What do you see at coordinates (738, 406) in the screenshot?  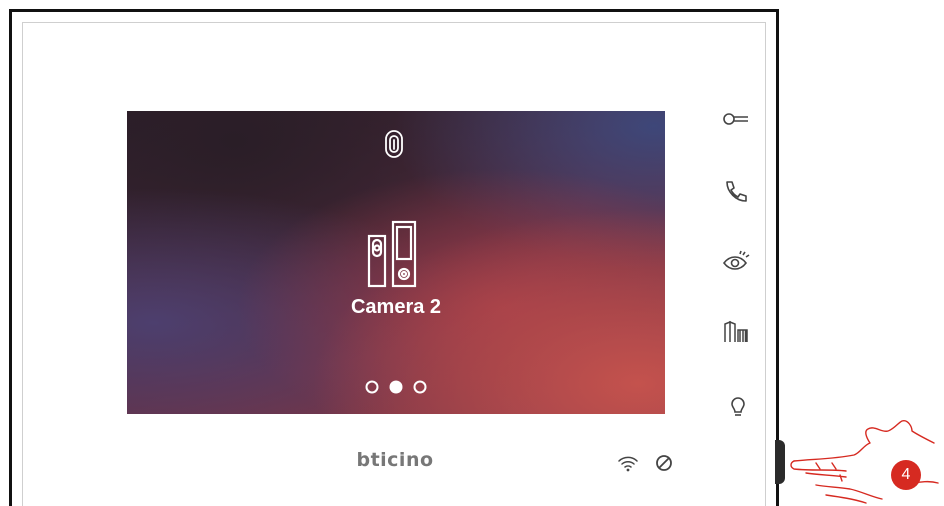 I see `lightbulb-icon` at bounding box center [738, 406].